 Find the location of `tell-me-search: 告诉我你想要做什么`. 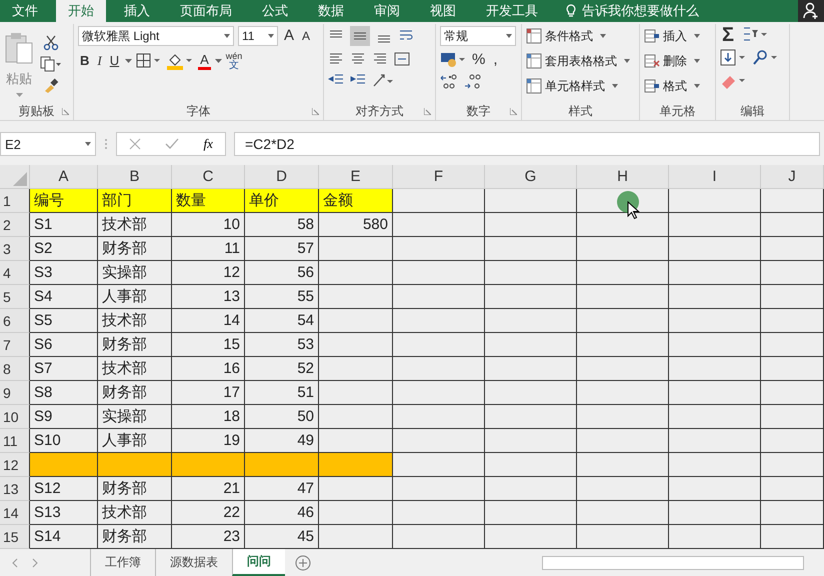

tell-me-search: 告诉我你想要做什么 is located at coordinates (640, 11).